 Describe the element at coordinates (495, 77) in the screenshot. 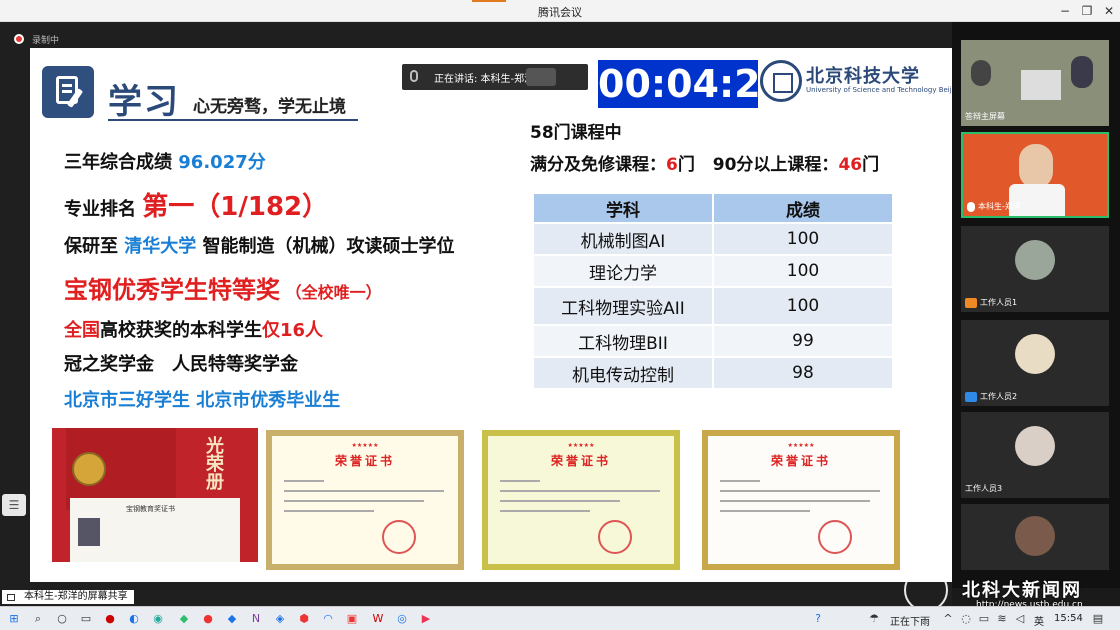

I see `speaking-indicator: 正在讲话: 本科生-郑洋;` at that location.